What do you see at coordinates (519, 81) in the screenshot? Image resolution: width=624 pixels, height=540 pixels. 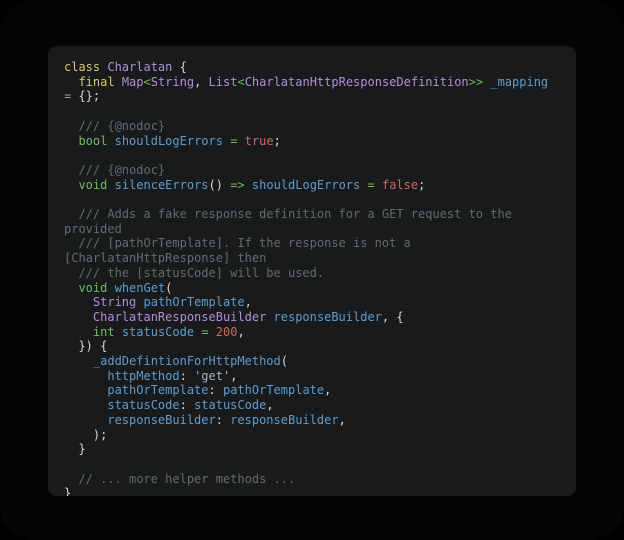 I see `code-token: _mapping` at bounding box center [519, 81].